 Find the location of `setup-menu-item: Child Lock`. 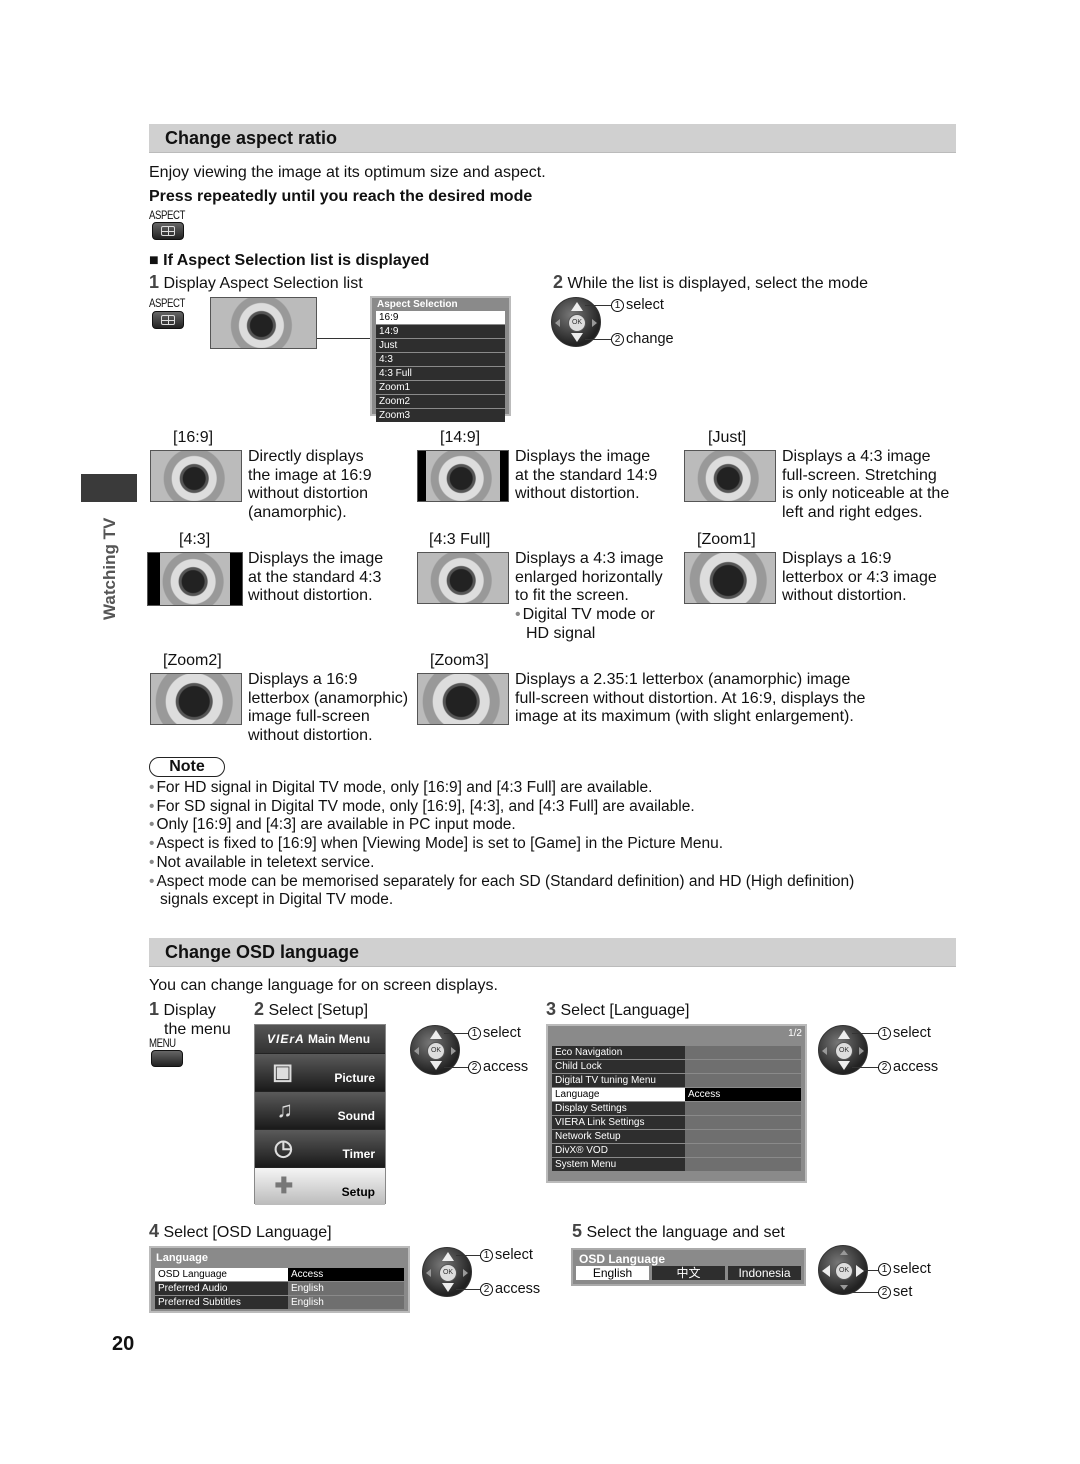

setup-menu-item: Child Lock is located at coordinates (676, 1066).